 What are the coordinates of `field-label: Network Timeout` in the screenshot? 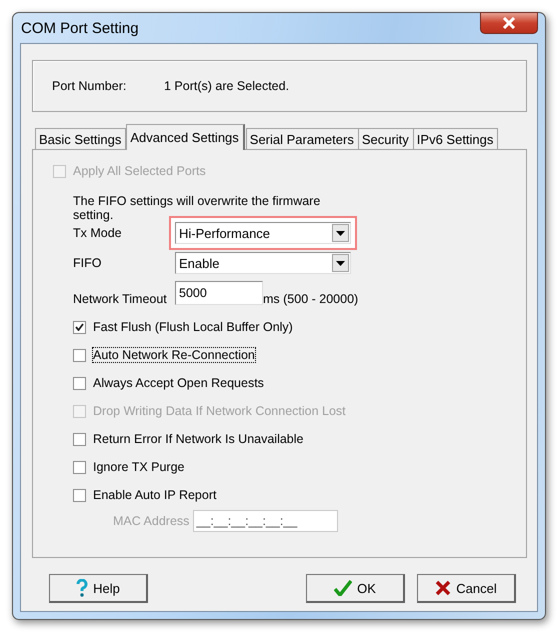 It's located at (120, 299).